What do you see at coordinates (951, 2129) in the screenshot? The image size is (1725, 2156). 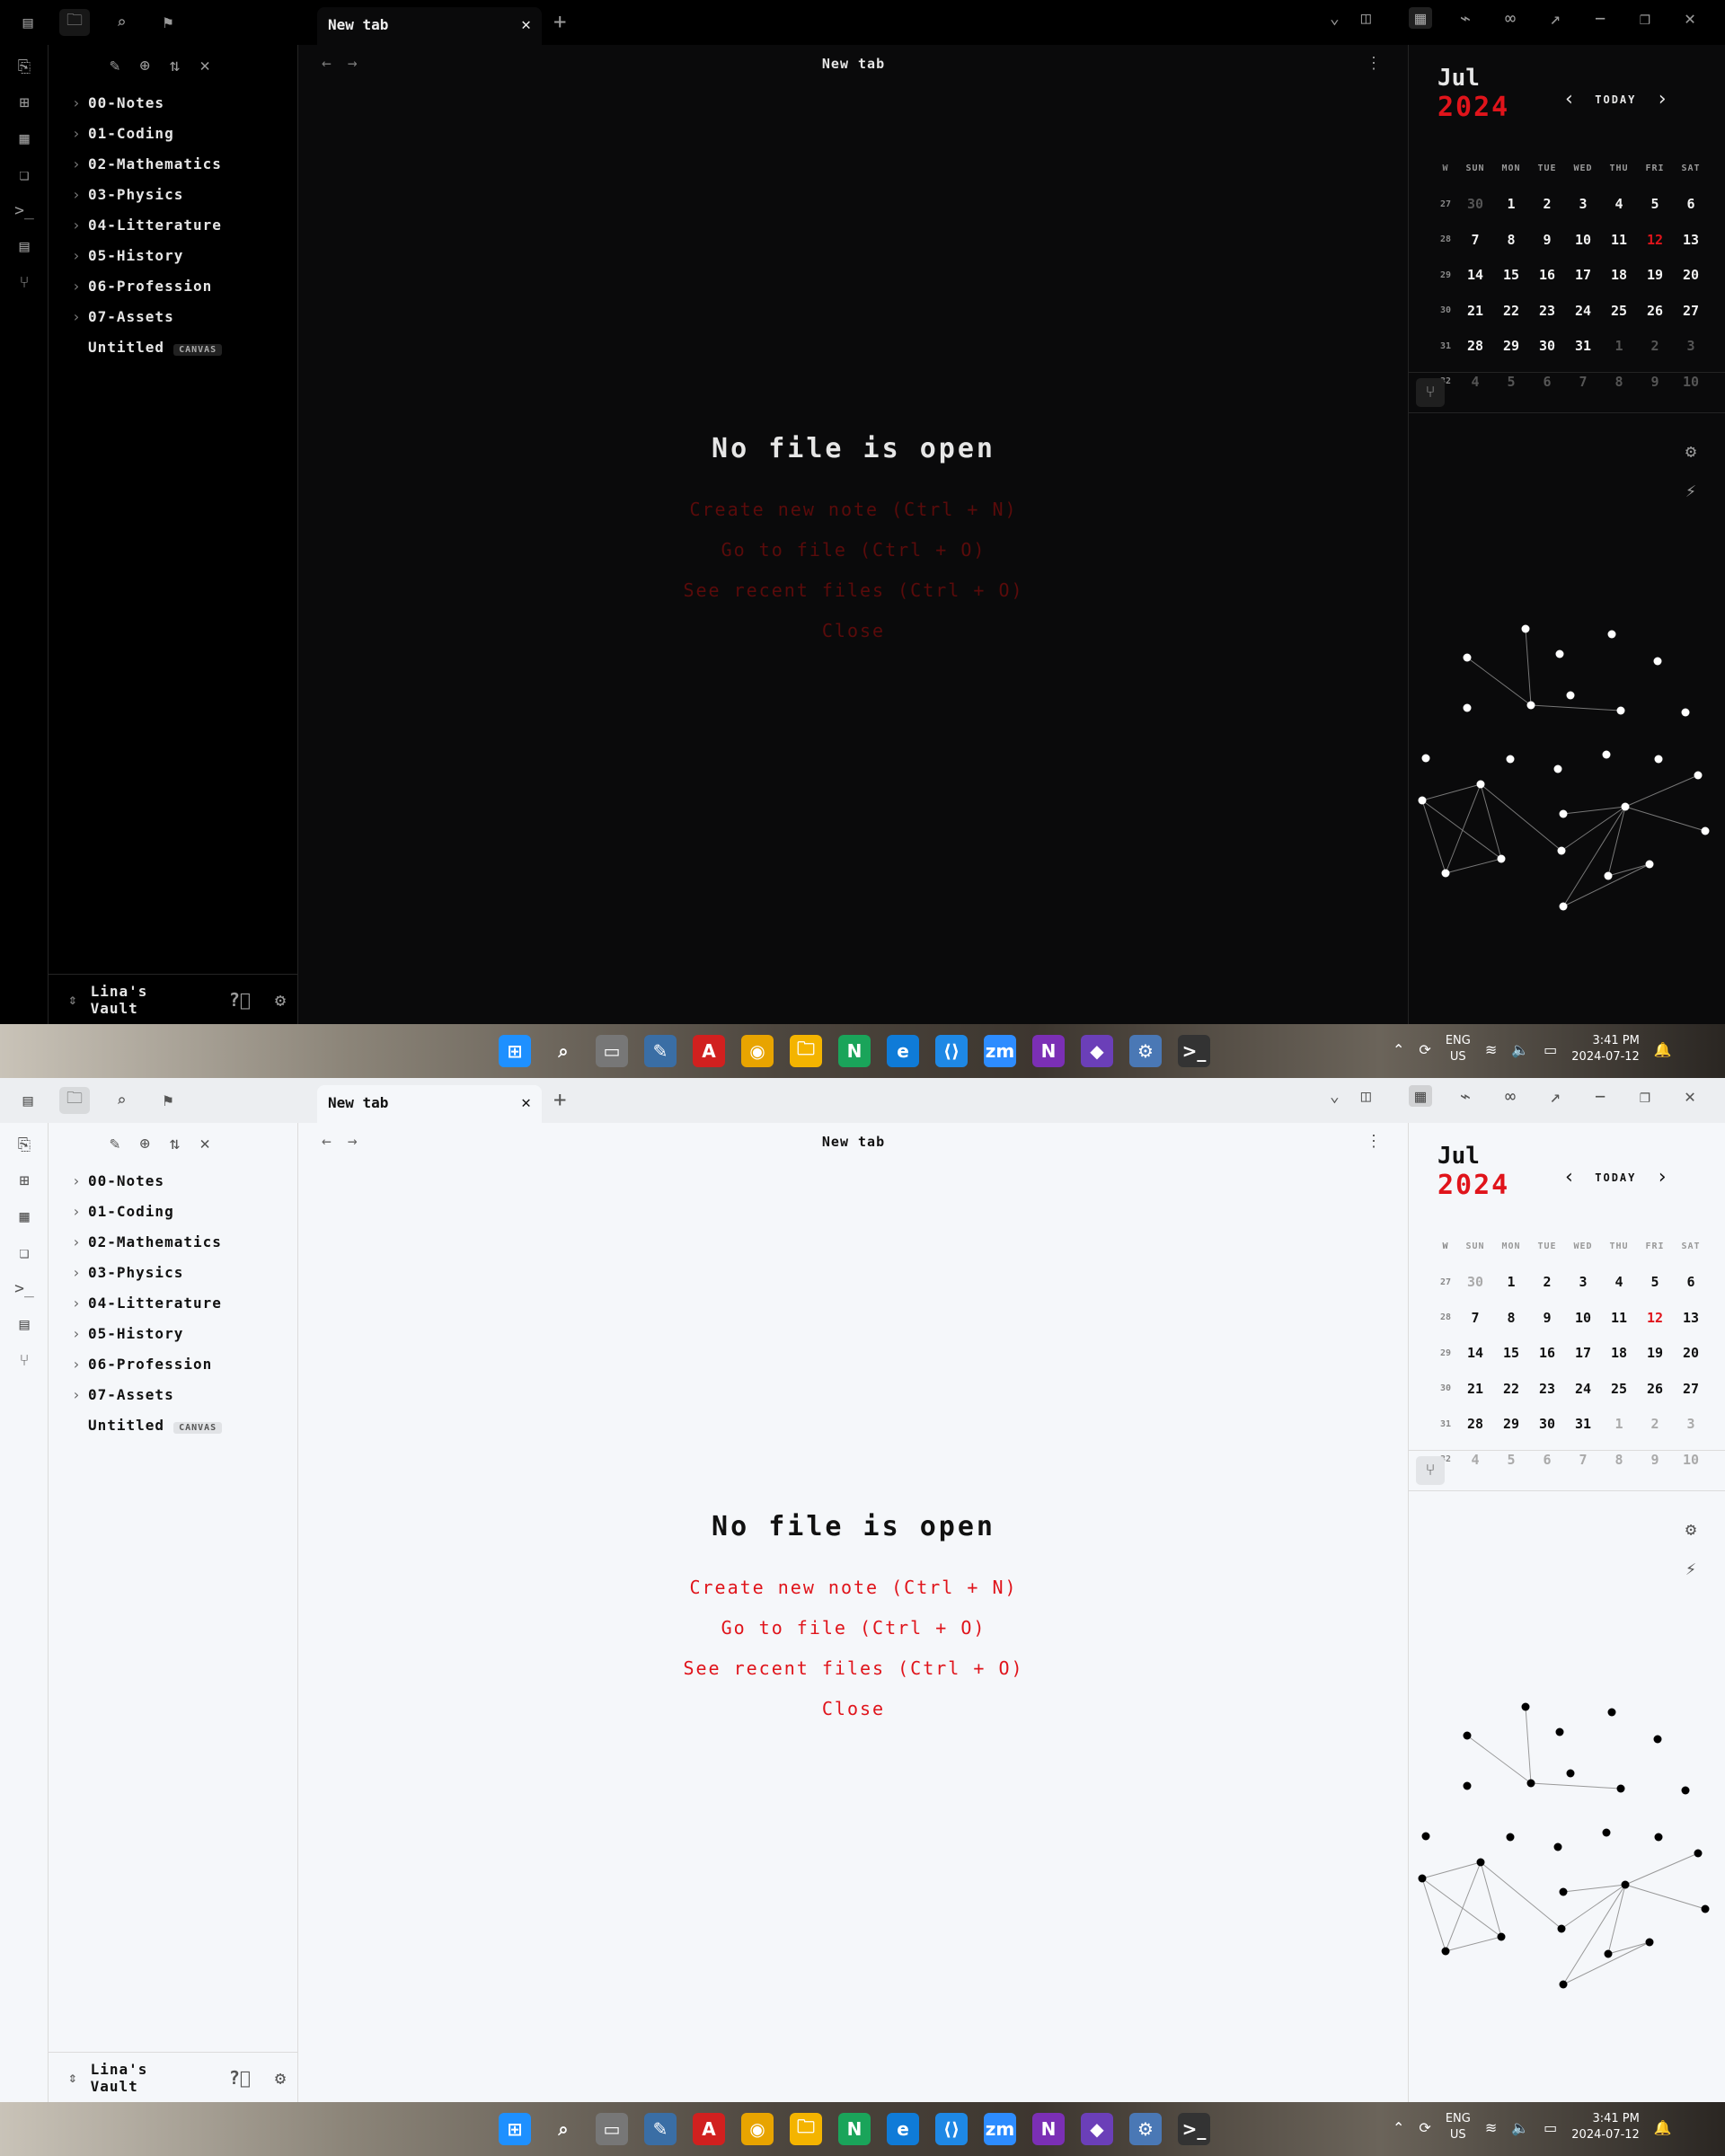 I see `taskbar-vscode-icon: ⟨⟩` at bounding box center [951, 2129].